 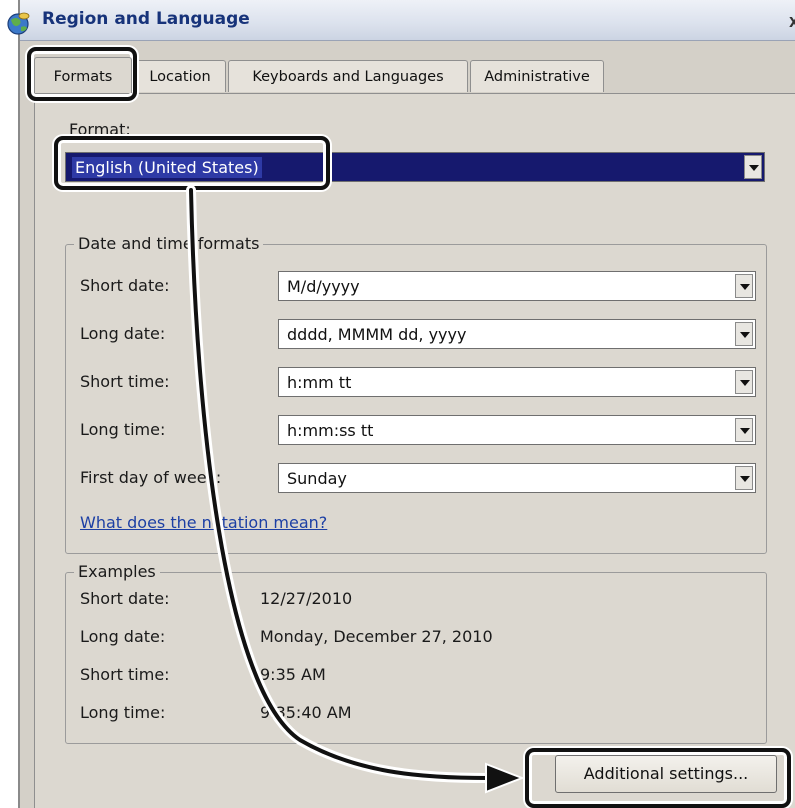 What do you see at coordinates (323, 286) in the screenshot?
I see `short-date-value: M/d/yyyy` at bounding box center [323, 286].